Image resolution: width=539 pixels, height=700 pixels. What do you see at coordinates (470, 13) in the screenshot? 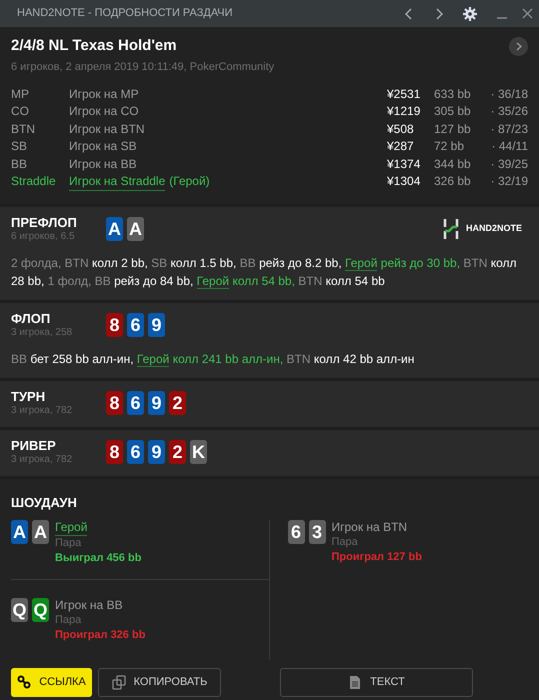
I see `settings-icon` at bounding box center [470, 13].